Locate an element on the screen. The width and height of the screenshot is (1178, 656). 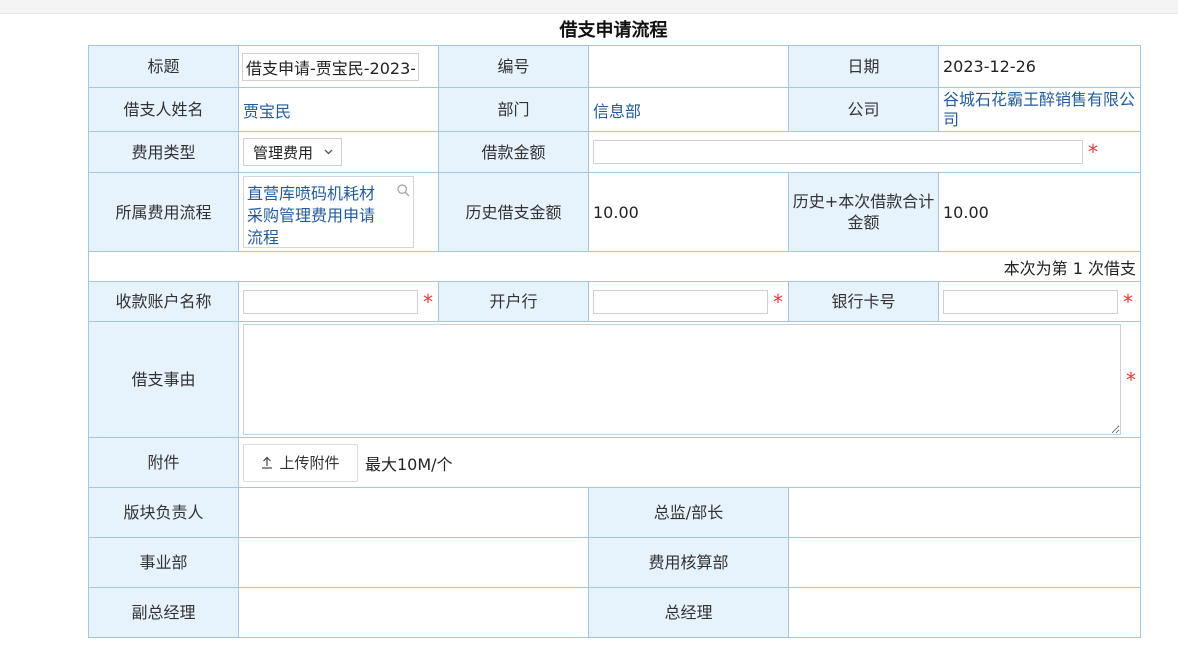
company-label: 公司 is located at coordinates (863, 109).